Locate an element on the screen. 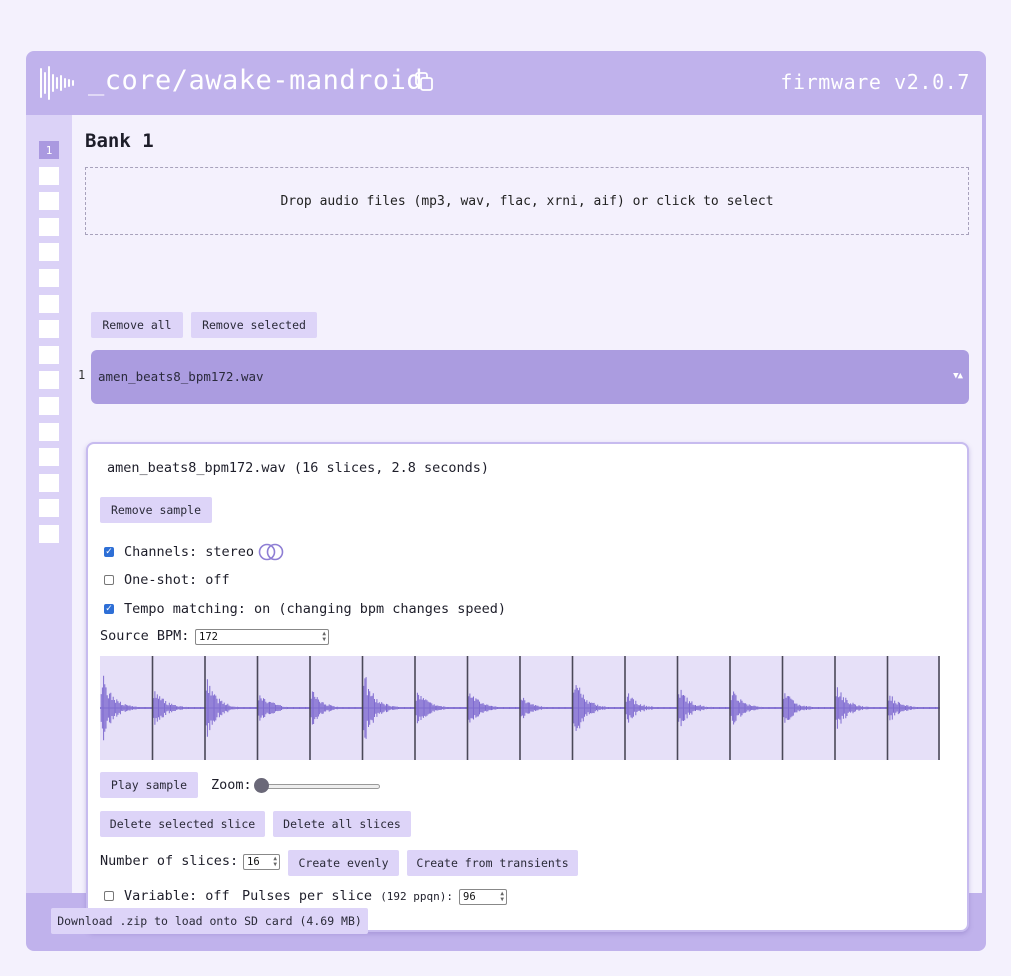 The width and height of the screenshot is (1011, 976). num-slices-label: Number of slices: is located at coordinates (169, 861).